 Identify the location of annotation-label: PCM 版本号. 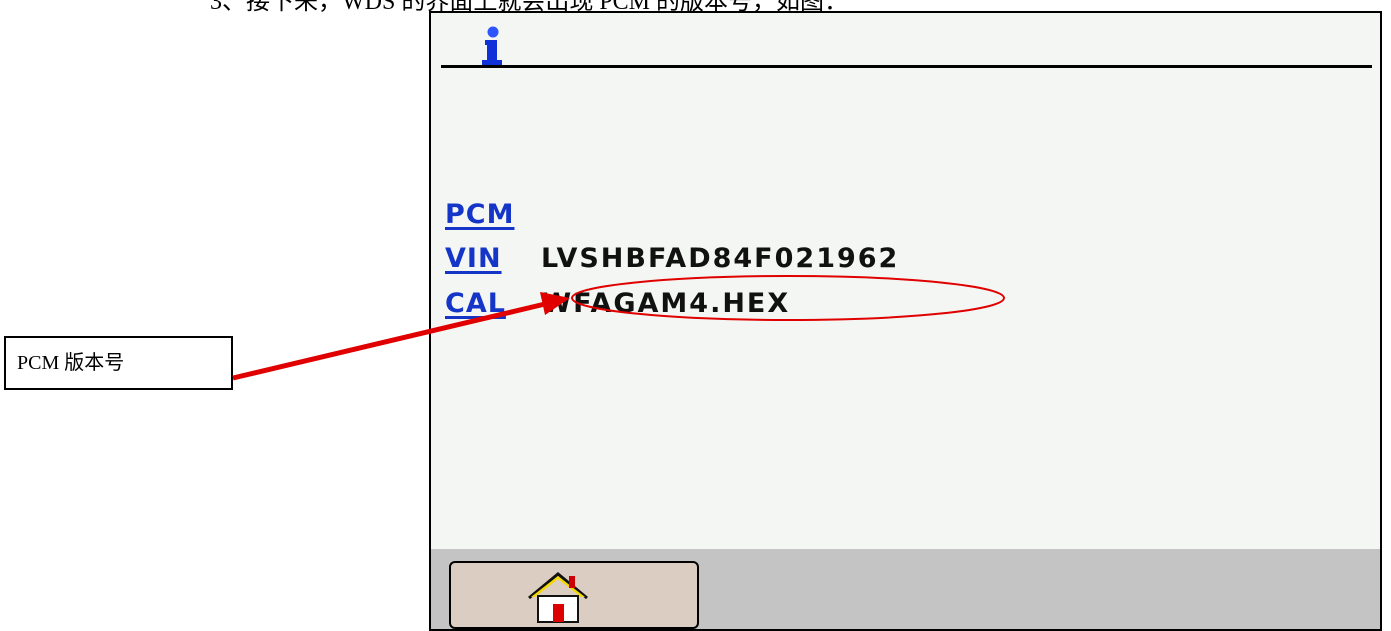
(118, 363).